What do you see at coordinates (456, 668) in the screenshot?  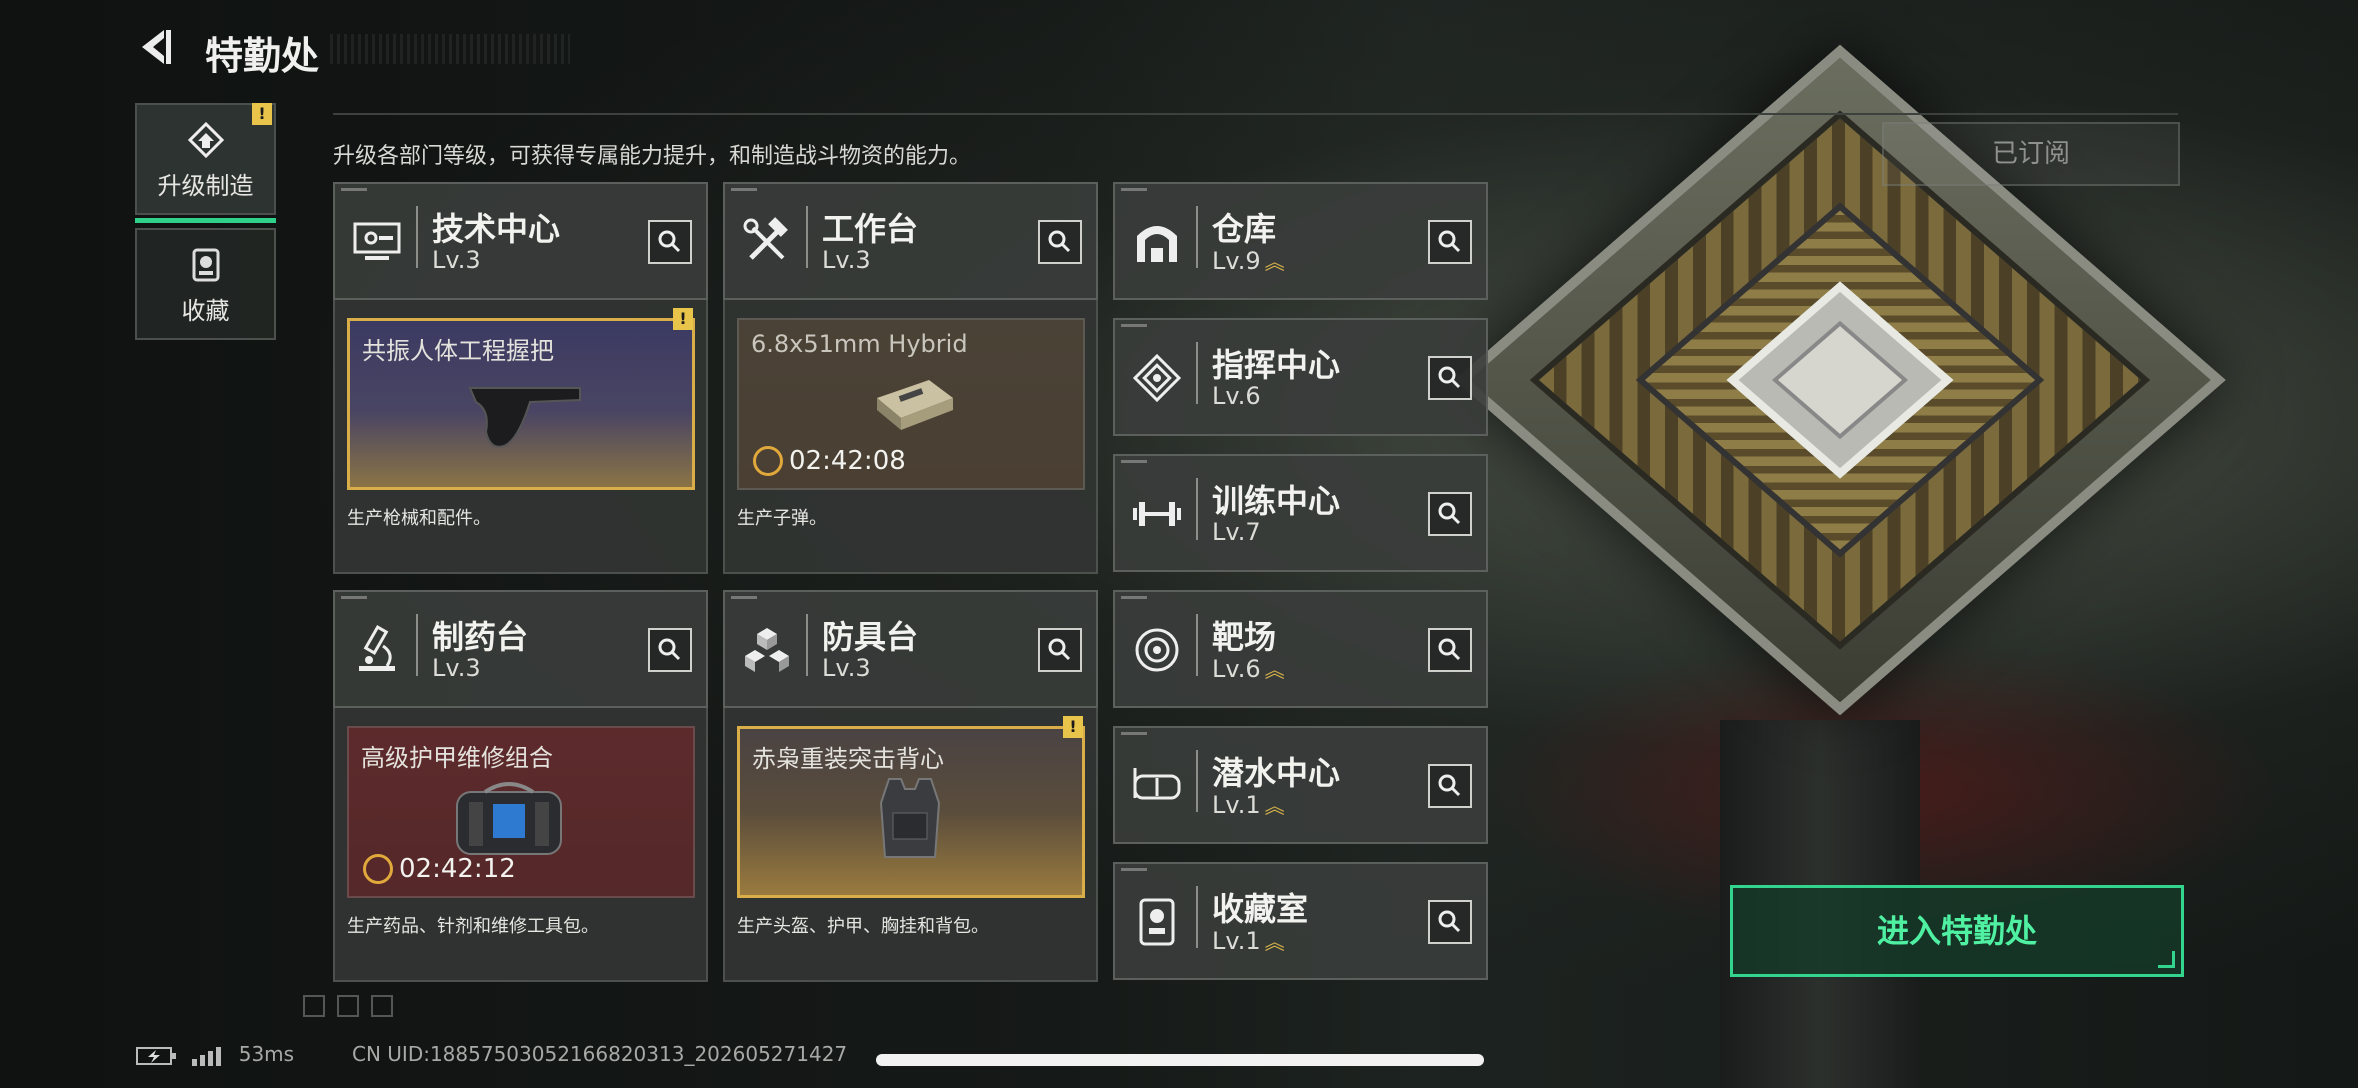 I see `dept-level: Lv.3` at bounding box center [456, 668].